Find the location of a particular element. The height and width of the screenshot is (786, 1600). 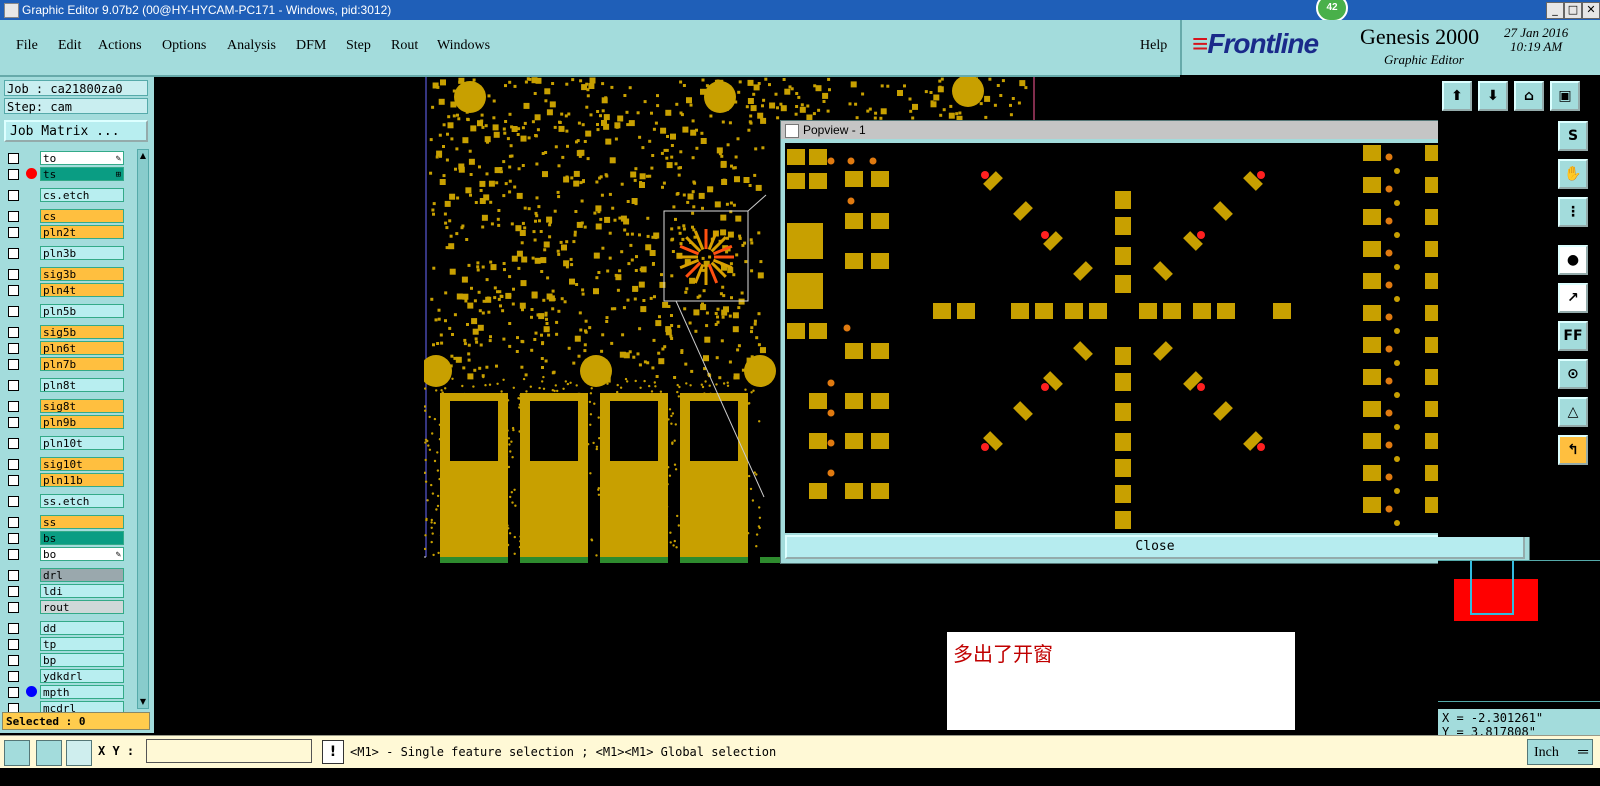

layer-row-drl: drl is located at coordinates (67, 575).